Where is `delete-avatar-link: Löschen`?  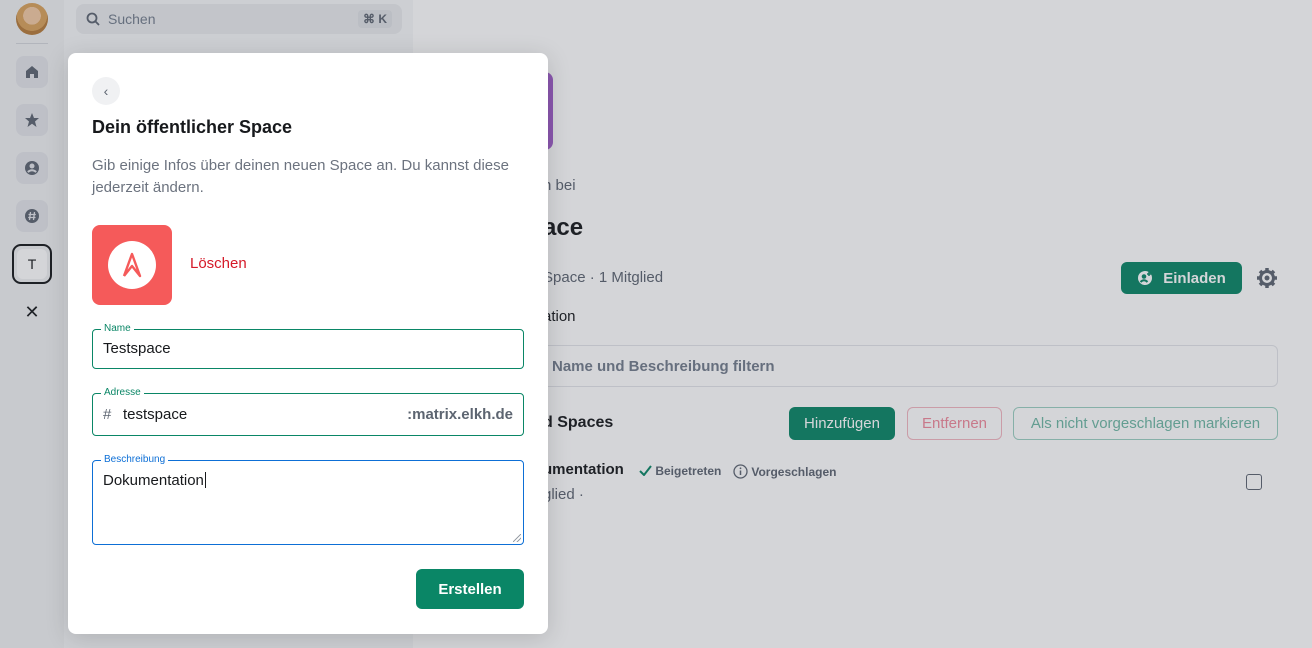 delete-avatar-link: Löschen is located at coordinates (218, 263).